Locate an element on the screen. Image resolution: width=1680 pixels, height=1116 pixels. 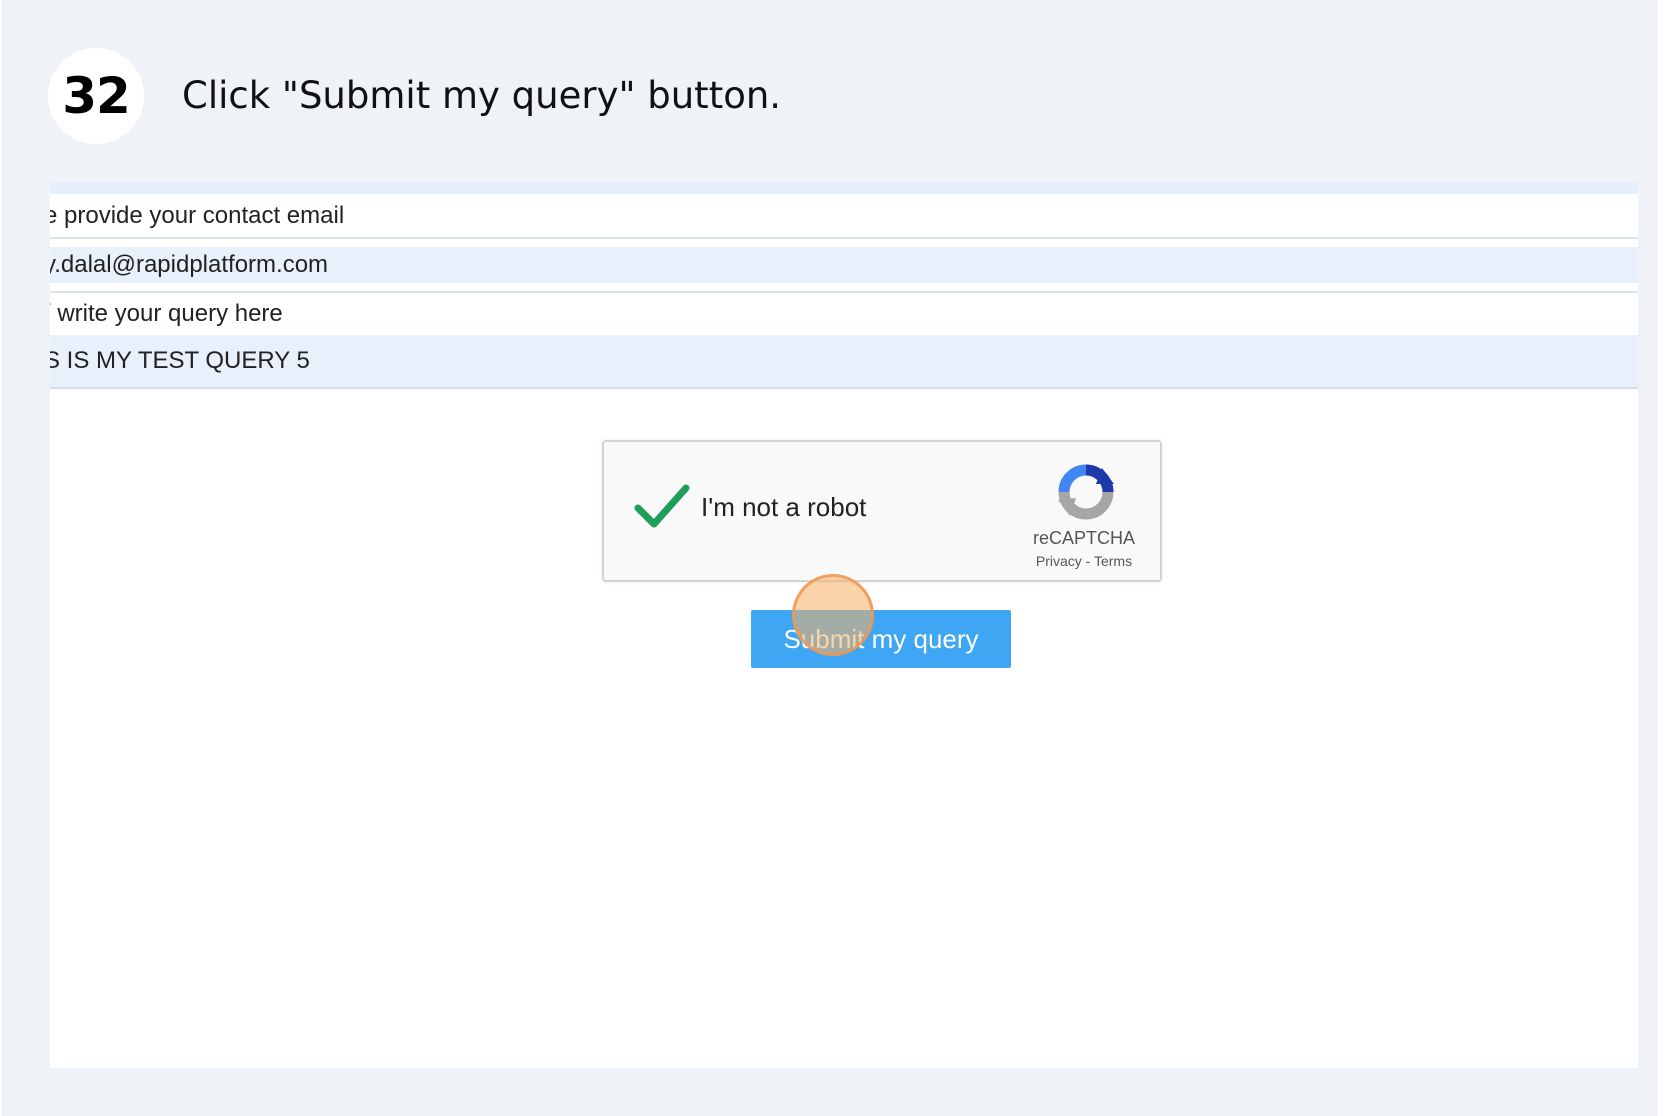
email-field: y.dalal@rapidplatform.com is located at coordinates (844, 265).